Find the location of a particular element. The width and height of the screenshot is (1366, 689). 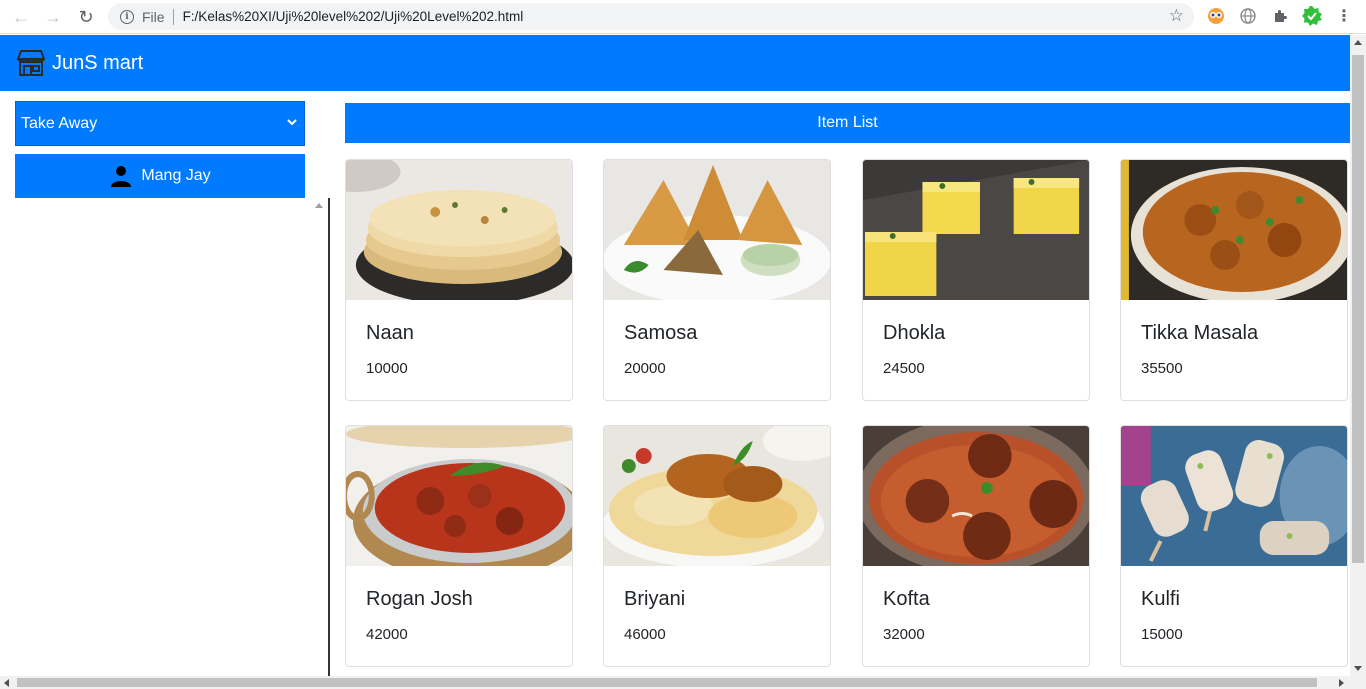

item-name: Naan is located at coordinates (390, 333).